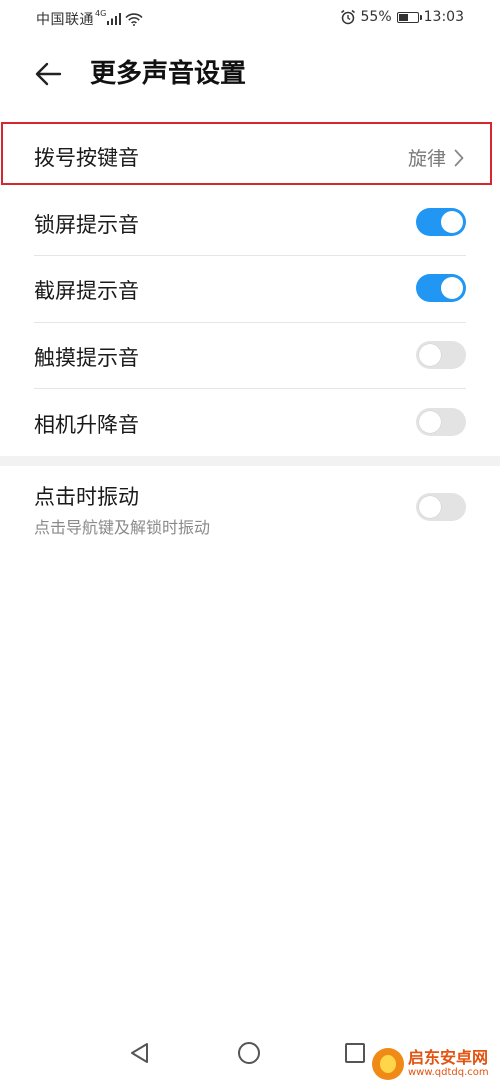  What do you see at coordinates (249, 1053) in the screenshot?
I see `nav-home-icon` at bounding box center [249, 1053].